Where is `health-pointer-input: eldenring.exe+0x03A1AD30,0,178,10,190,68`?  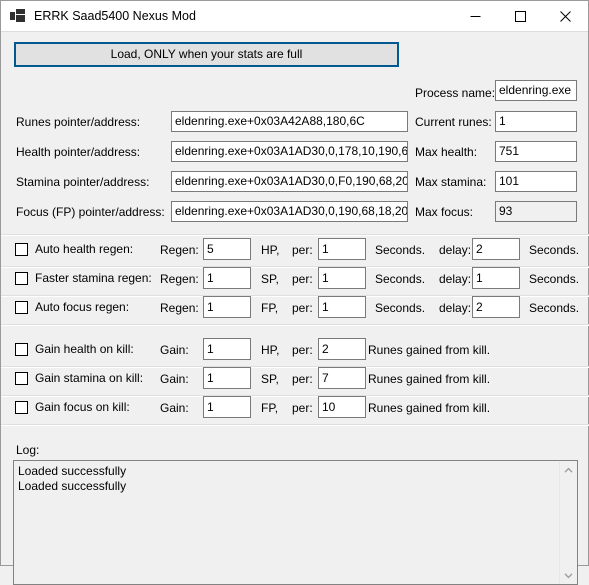 health-pointer-input: eldenring.exe+0x03A1AD30,0,178,10,190,68 is located at coordinates (289, 151).